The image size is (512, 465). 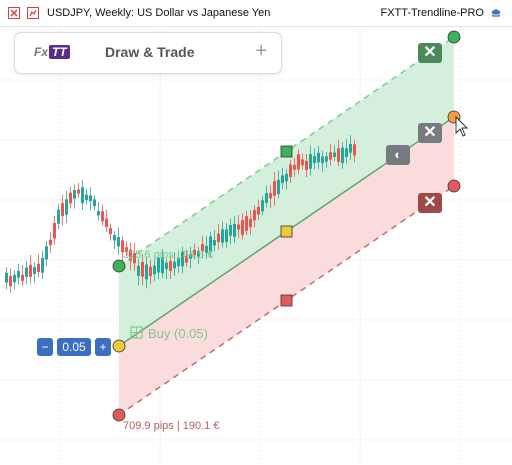 What do you see at coordinates (454, 186) in the screenshot?
I see `stop-loss-end-handle` at bounding box center [454, 186].